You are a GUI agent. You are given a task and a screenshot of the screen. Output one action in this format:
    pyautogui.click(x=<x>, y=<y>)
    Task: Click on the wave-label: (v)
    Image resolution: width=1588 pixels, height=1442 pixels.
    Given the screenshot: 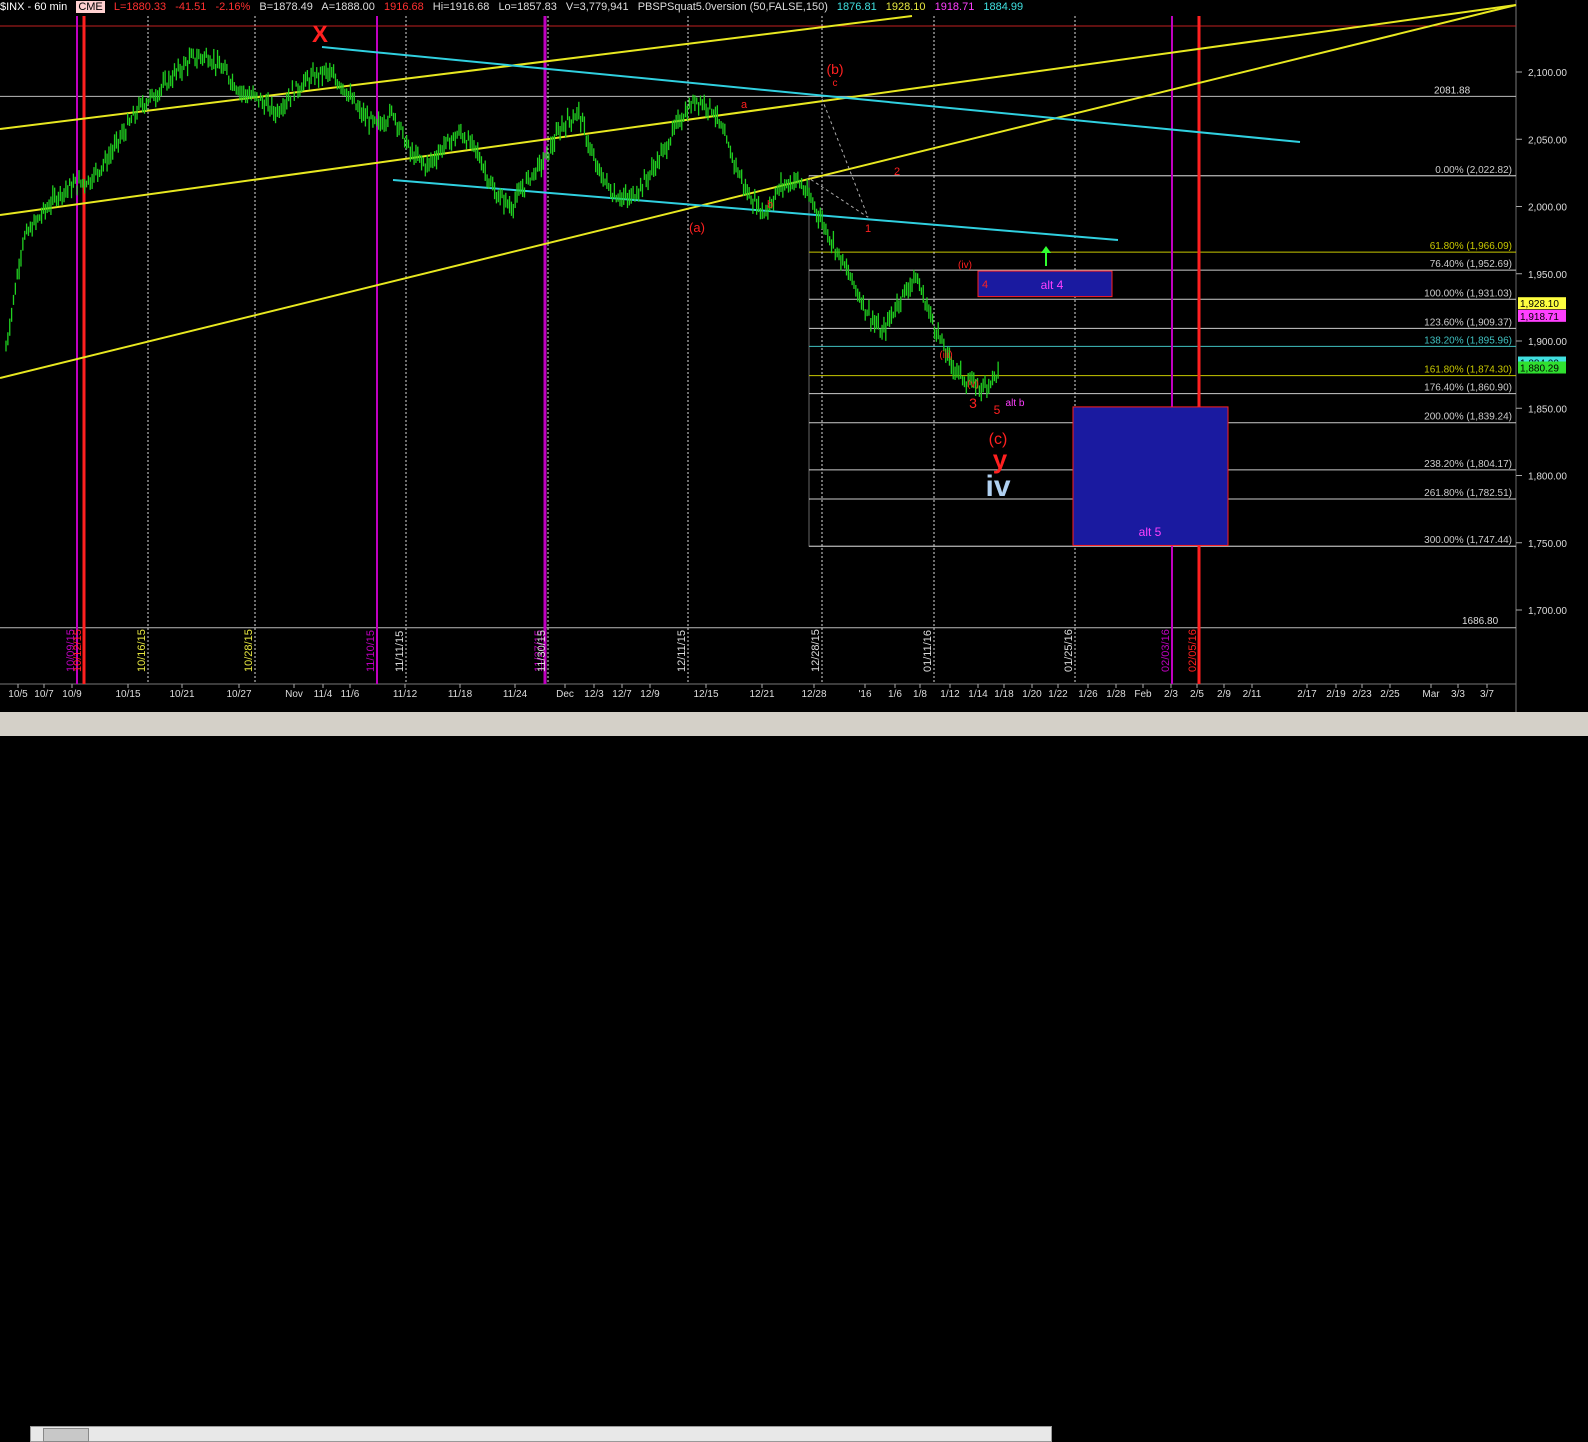 What is the action you would take?
    pyautogui.click(x=973, y=384)
    